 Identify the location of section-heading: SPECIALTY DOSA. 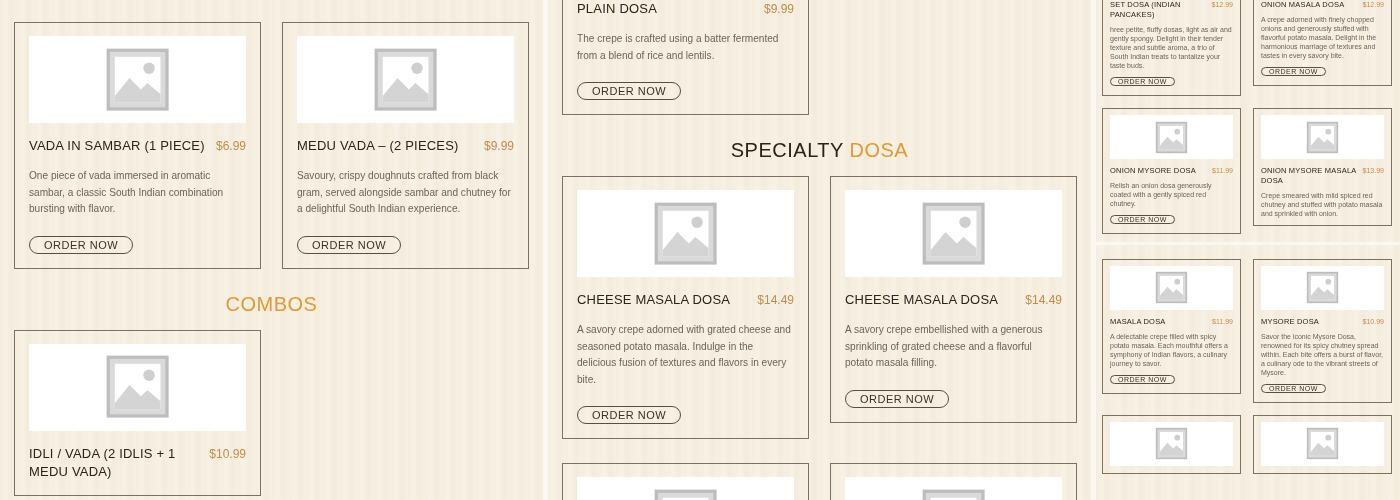
(819, 150).